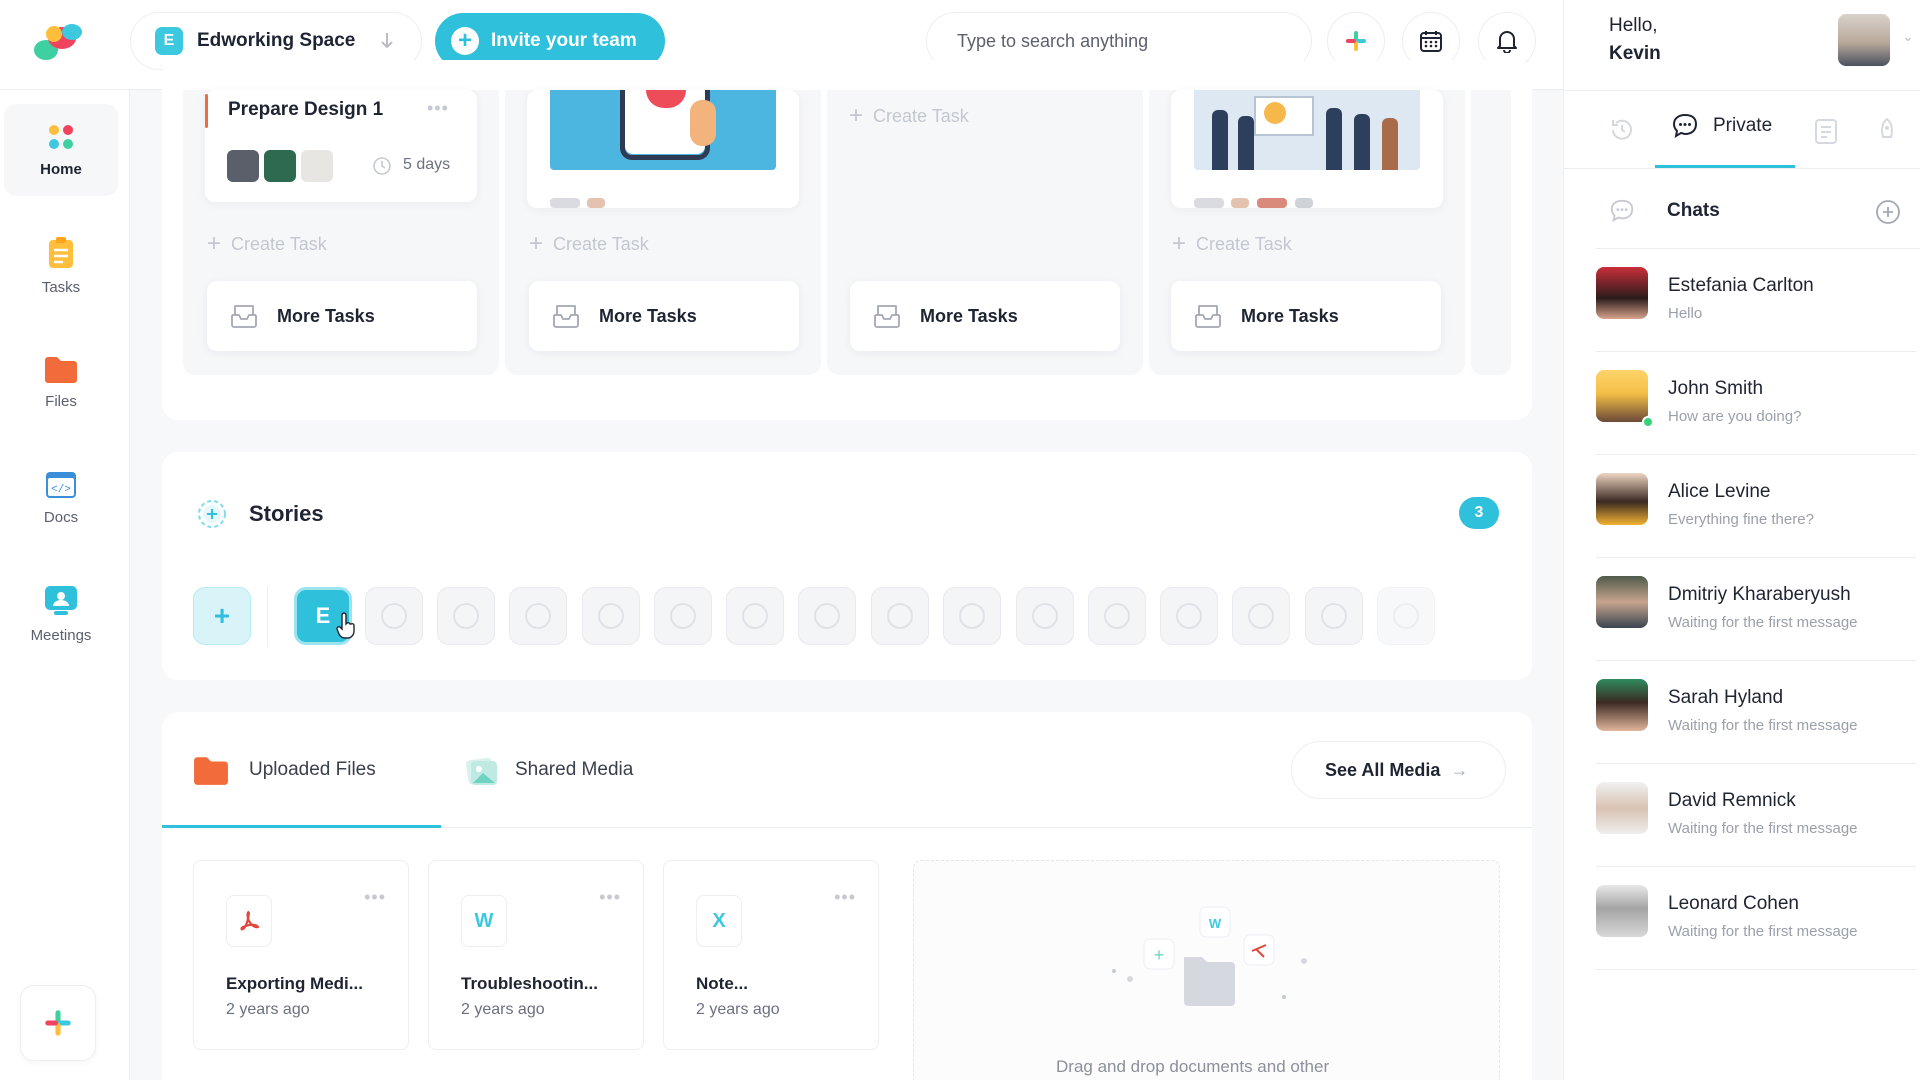 Image resolution: width=1920 pixels, height=1080 pixels. Describe the element at coordinates (61, 136) in the screenshot. I see `home-icon` at that location.